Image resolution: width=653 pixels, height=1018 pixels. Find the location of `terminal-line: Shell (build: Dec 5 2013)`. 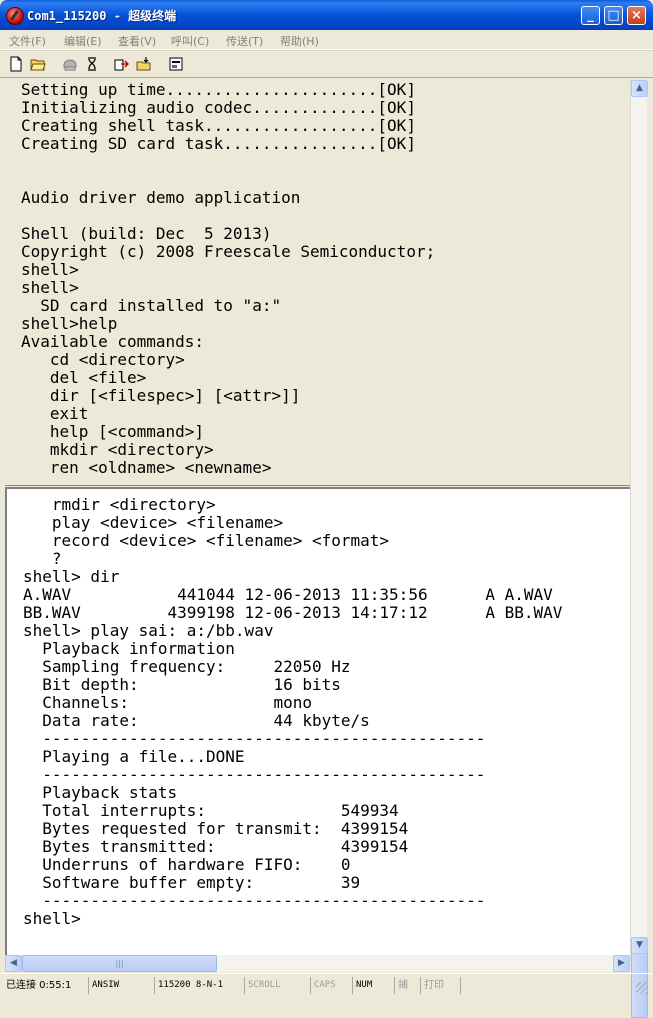

terminal-line: Shell (build: Dec 5 2013) is located at coordinates (146, 233).